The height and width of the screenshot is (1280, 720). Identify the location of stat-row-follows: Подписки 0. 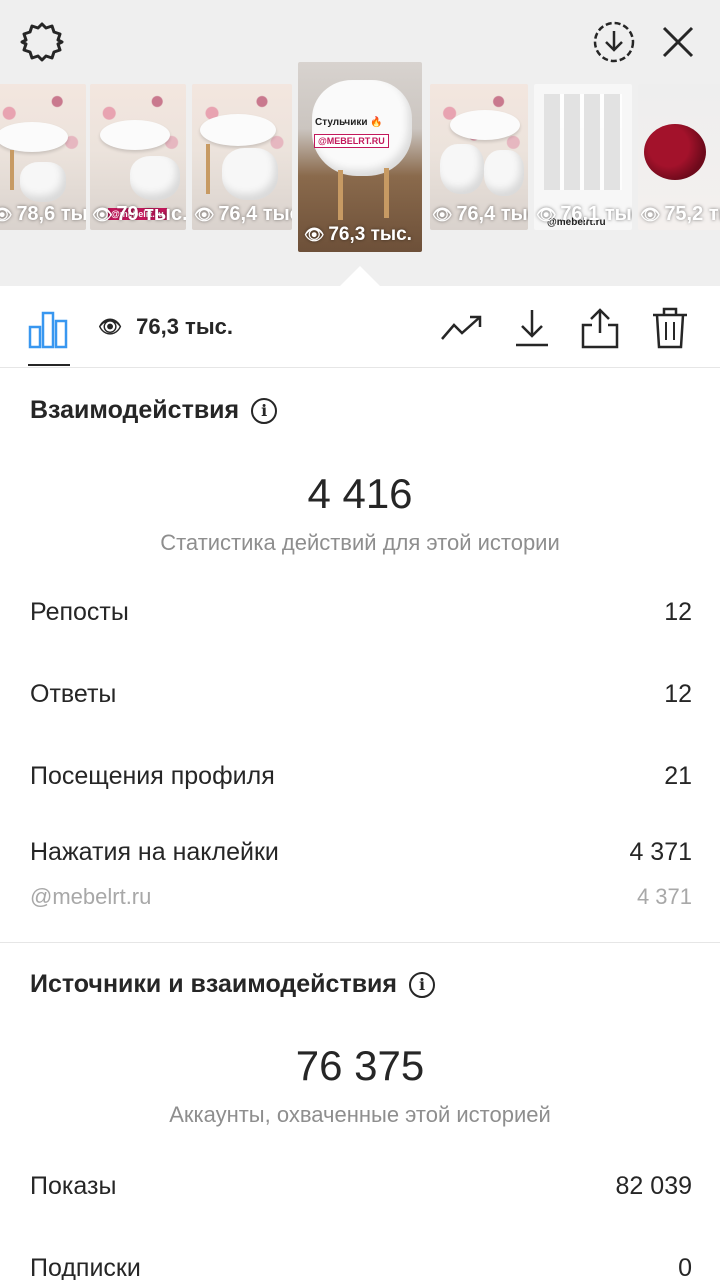
(361, 1267).